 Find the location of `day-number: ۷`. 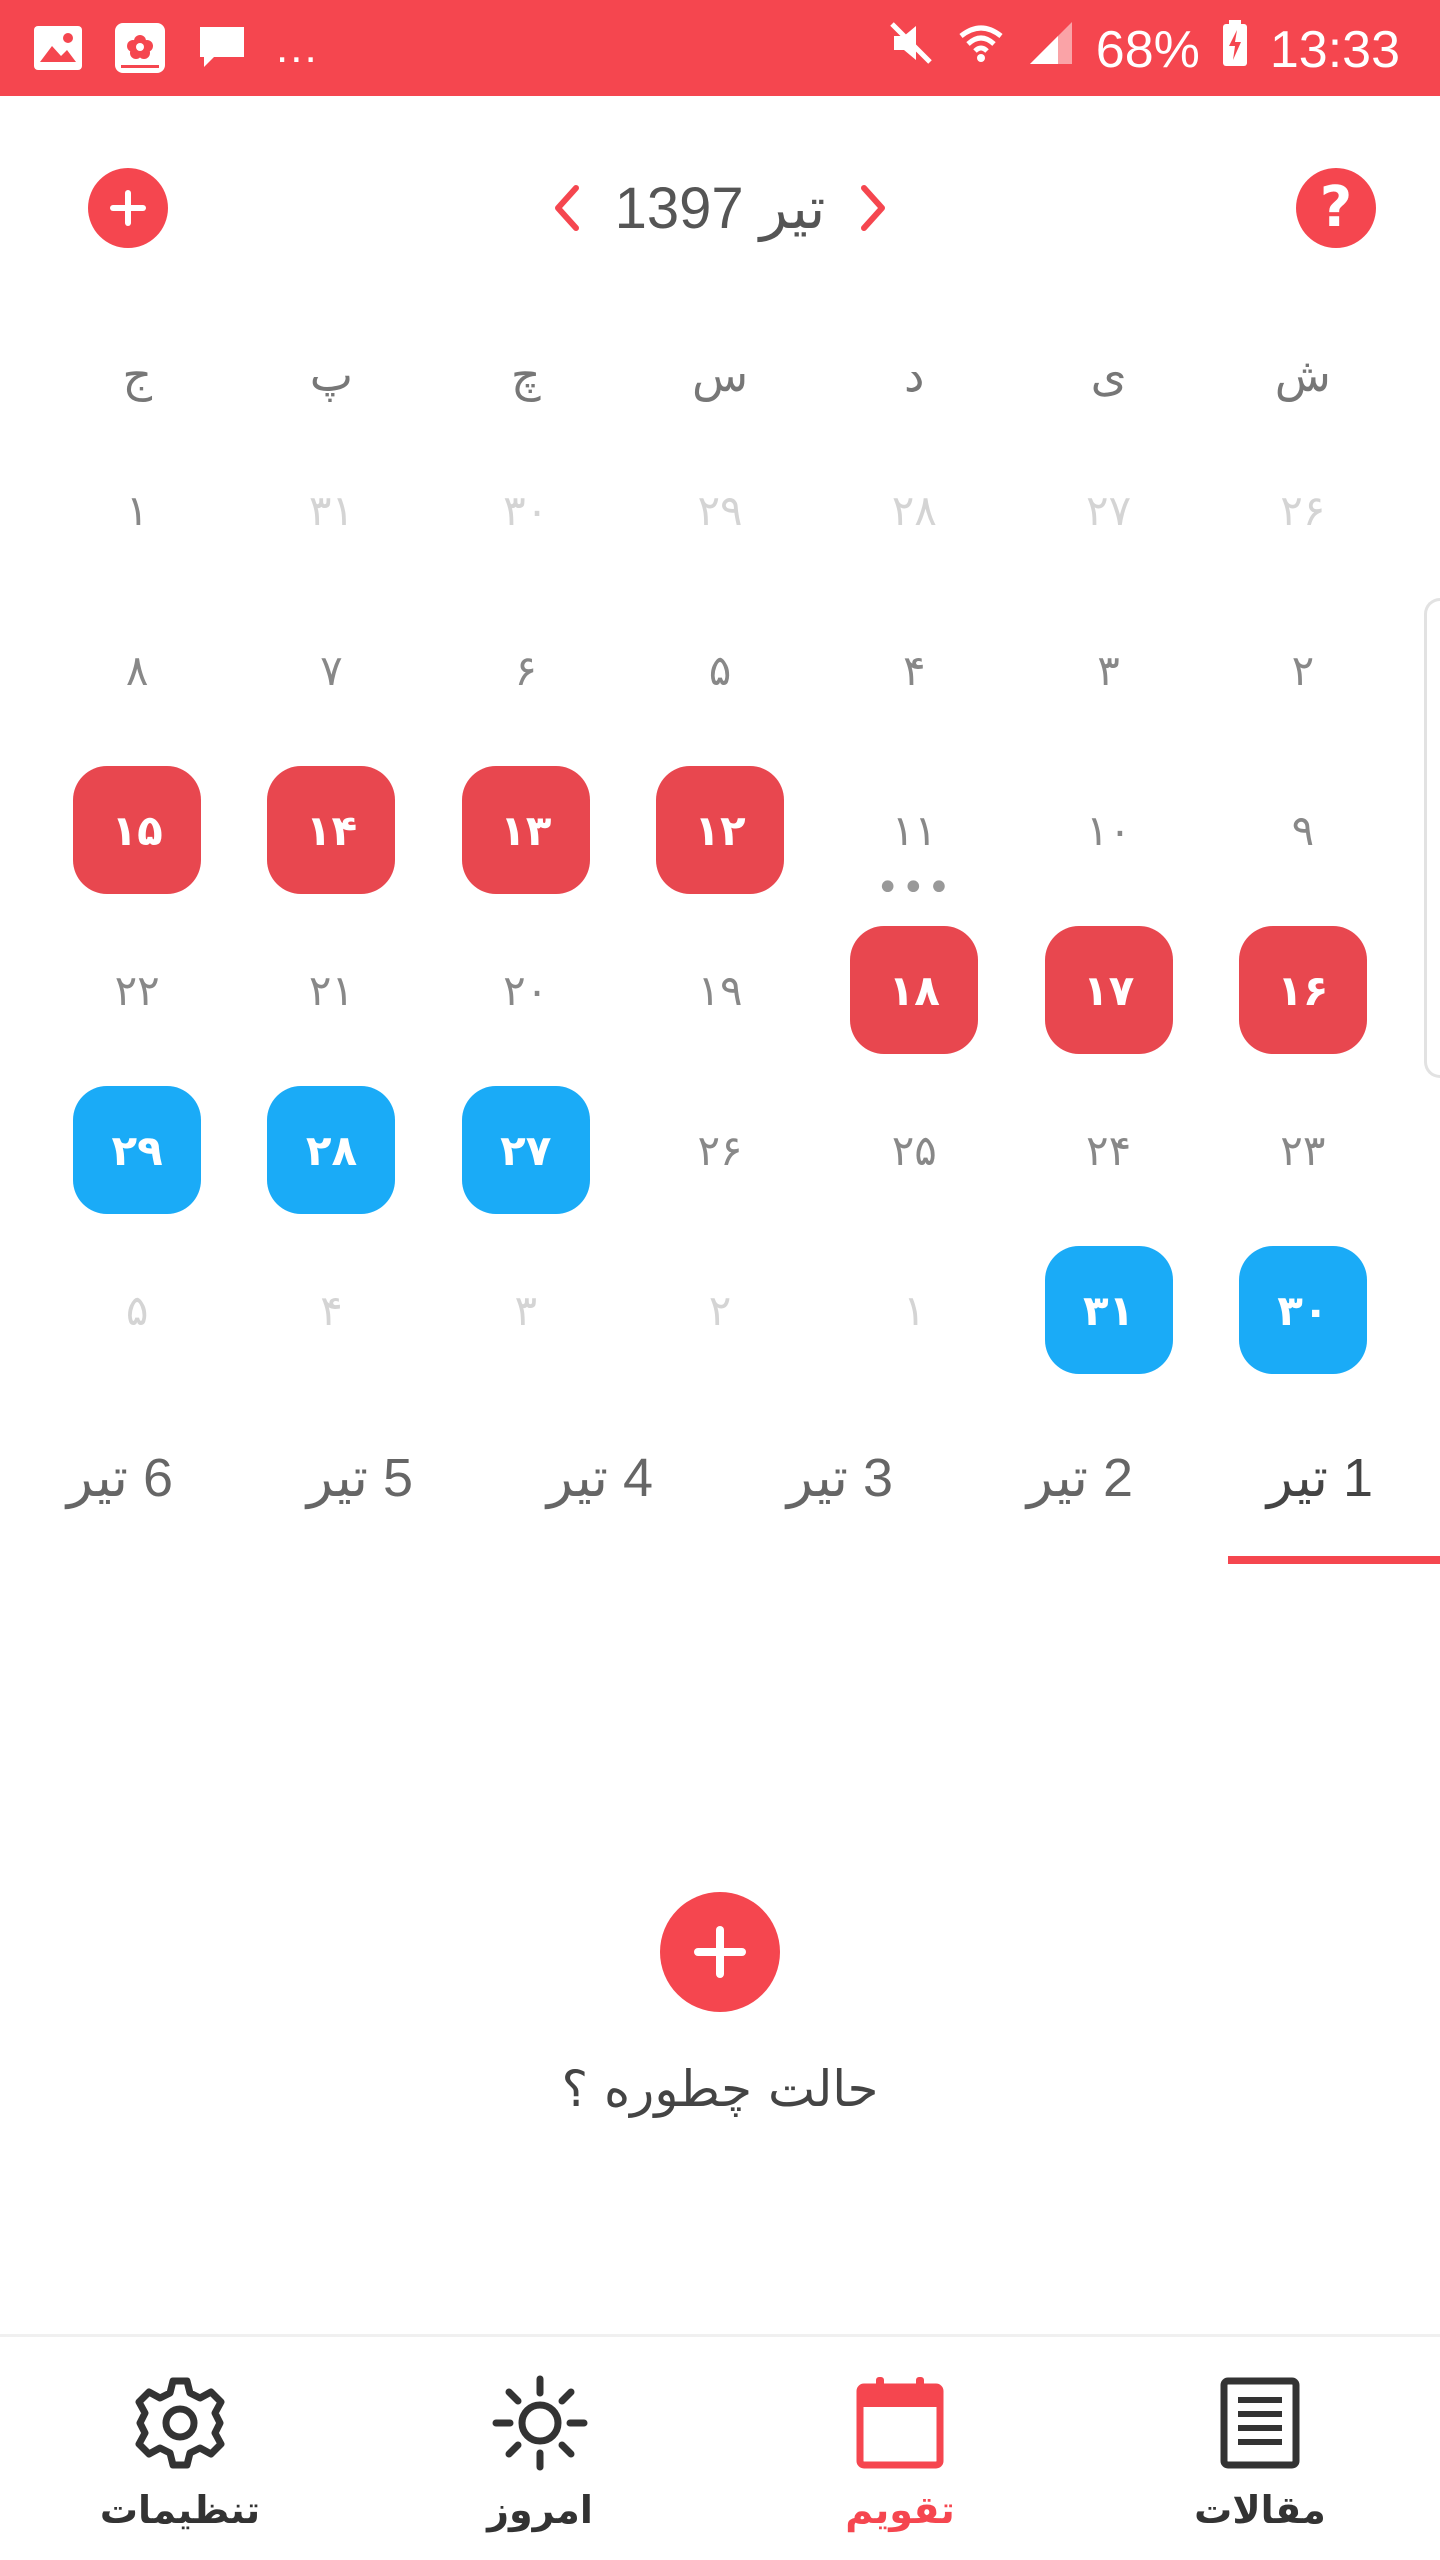

day-number: ۷ is located at coordinates (331, 670).